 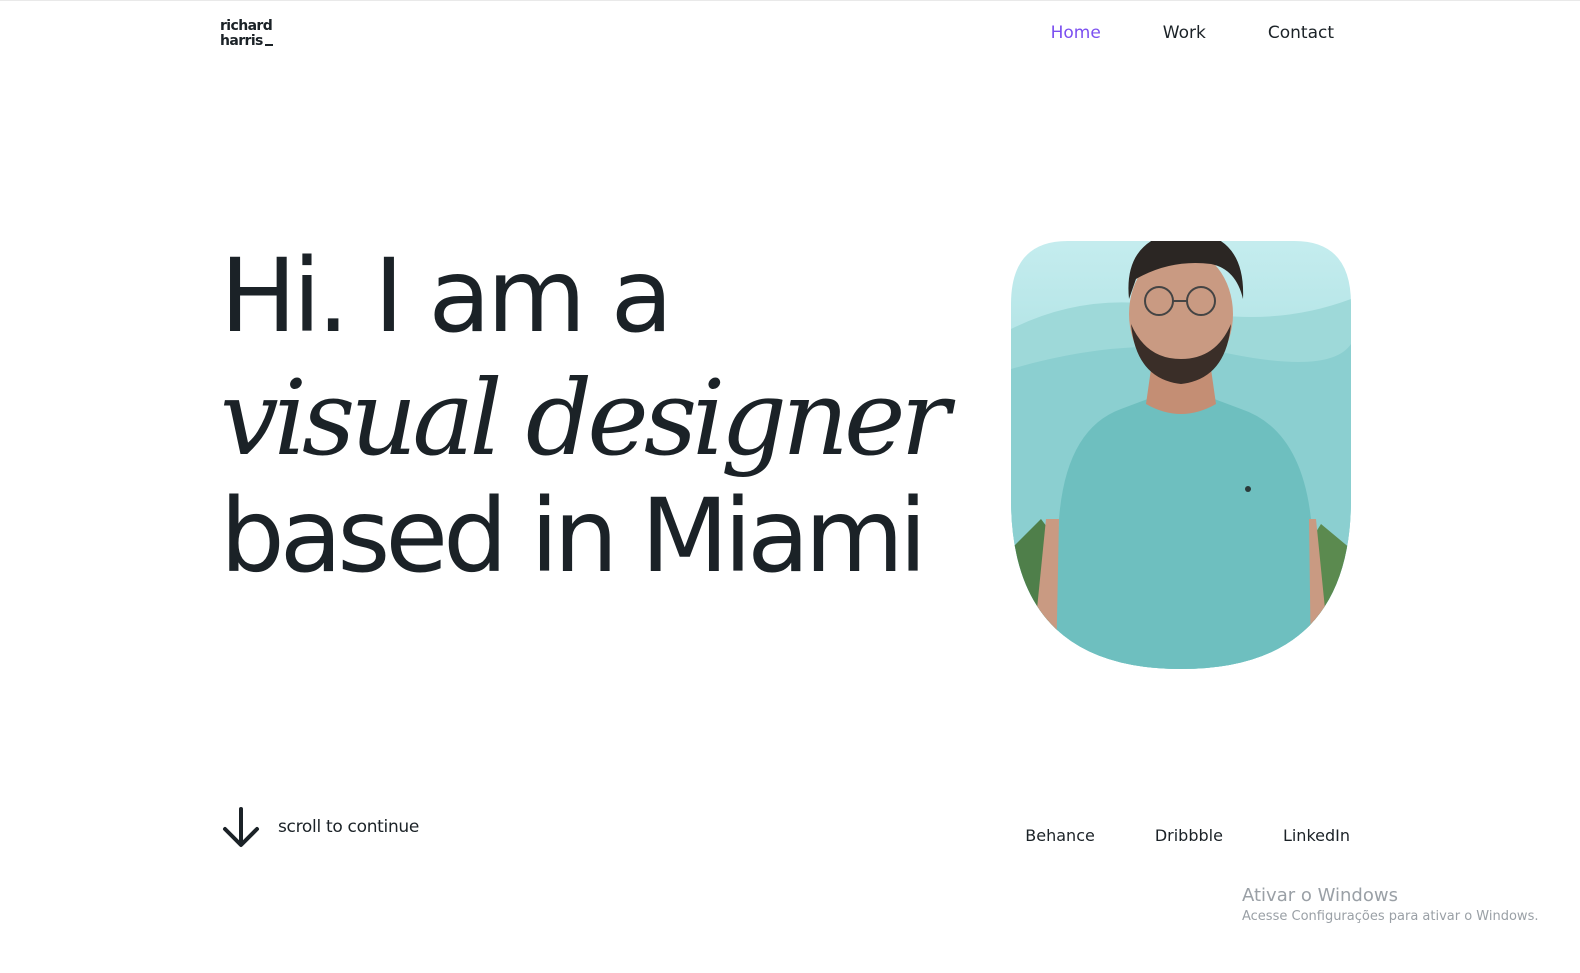 What do you see at coordinates (1320, 895) in the screenshot?
I see `watermark-title: Ativar o Windows` at bounding box center [1320, 895].